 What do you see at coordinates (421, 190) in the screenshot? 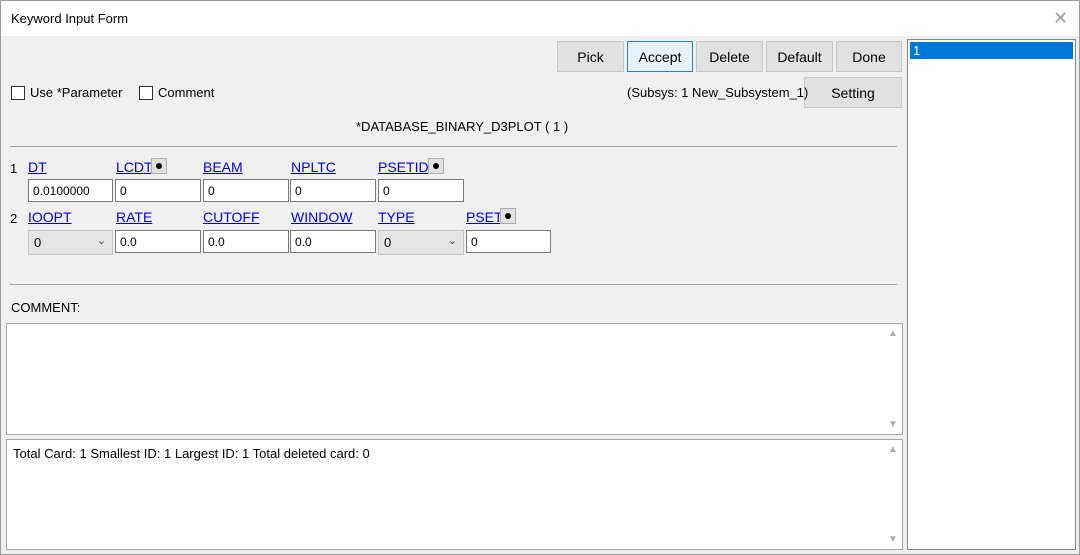
I see `psetid-input` at bounding box center [421, 190].